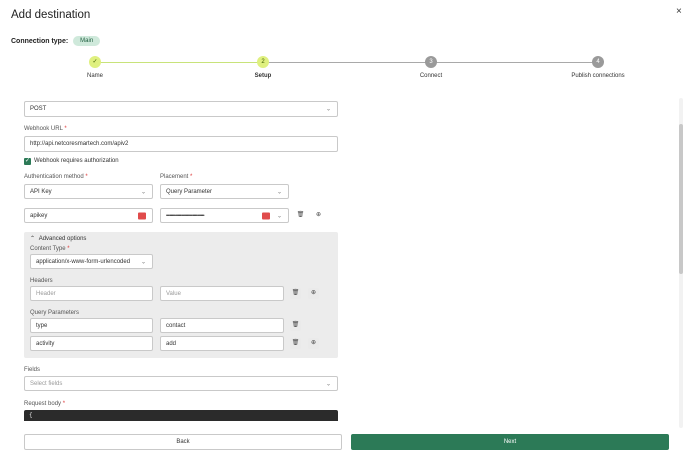 This screenshot has height=454, width=688. I want to click on step-2-marker: 2, so click(263, 62).